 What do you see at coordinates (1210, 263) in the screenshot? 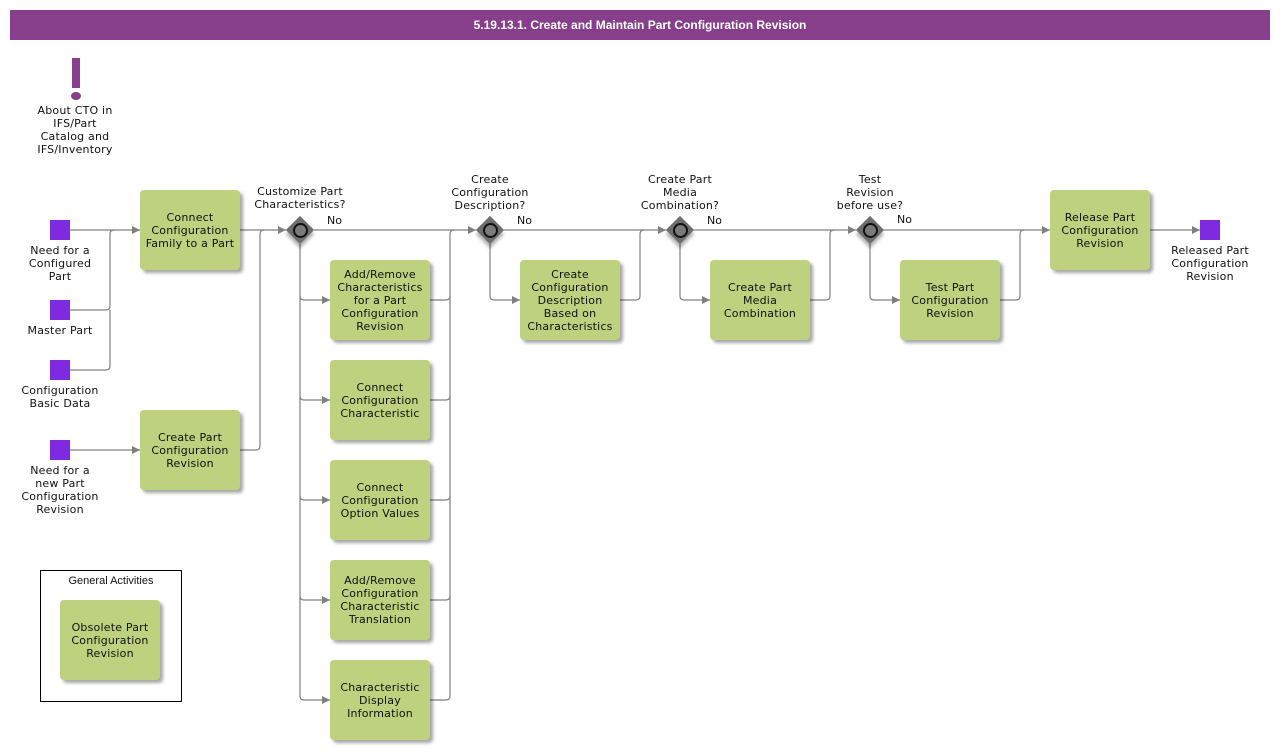
I see `event-label: Released Part Configuration Revision` at bounding box center [1210, 263].